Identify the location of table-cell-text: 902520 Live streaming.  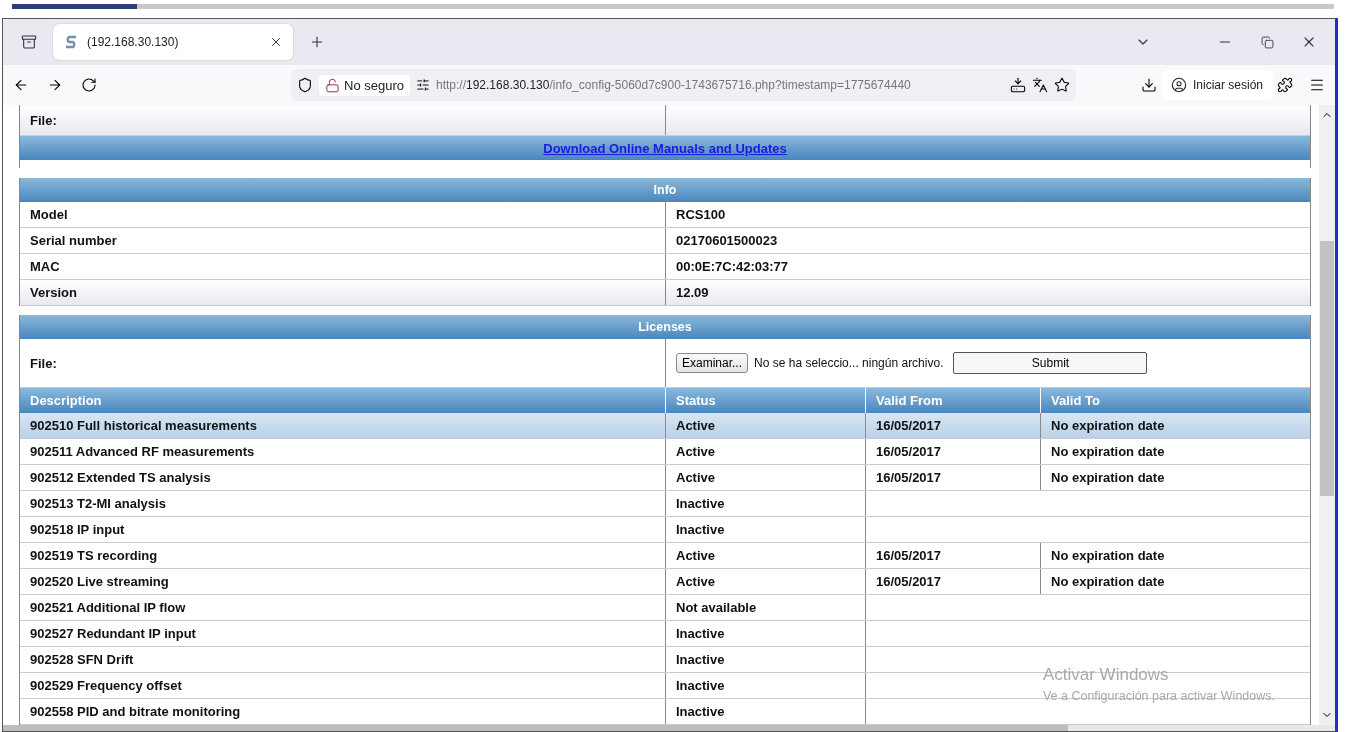
(99, 582).